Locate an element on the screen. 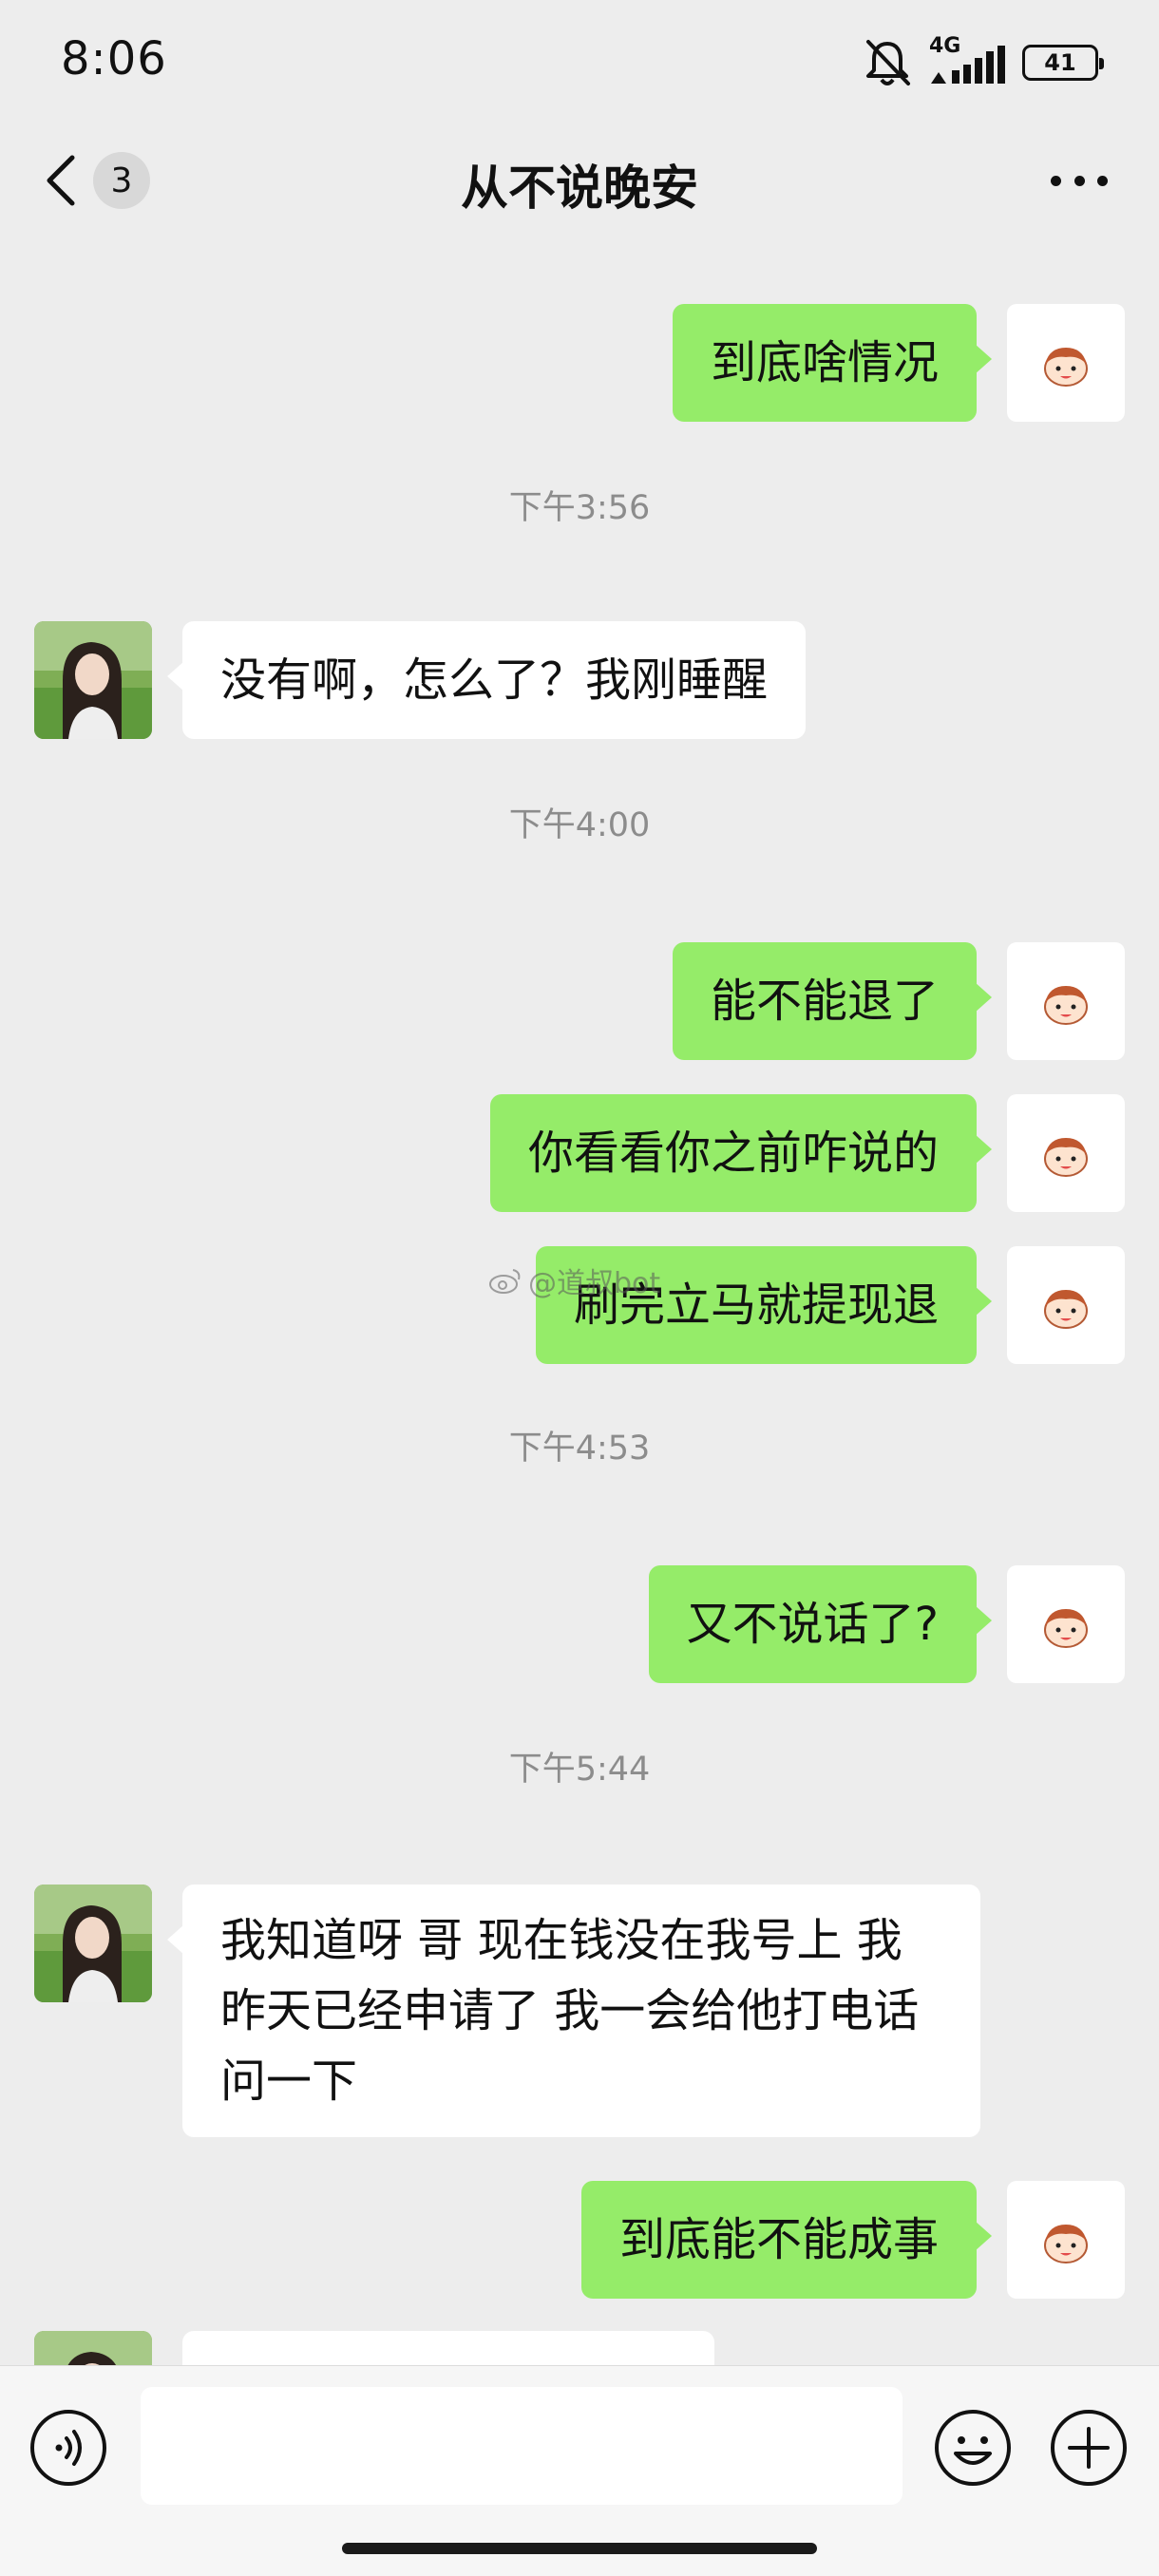 Image resolution: width=1159 pixels, height=2576 pixels. my-message-bubble: 到底能不能成事 is located at coordinates (786, 2240).